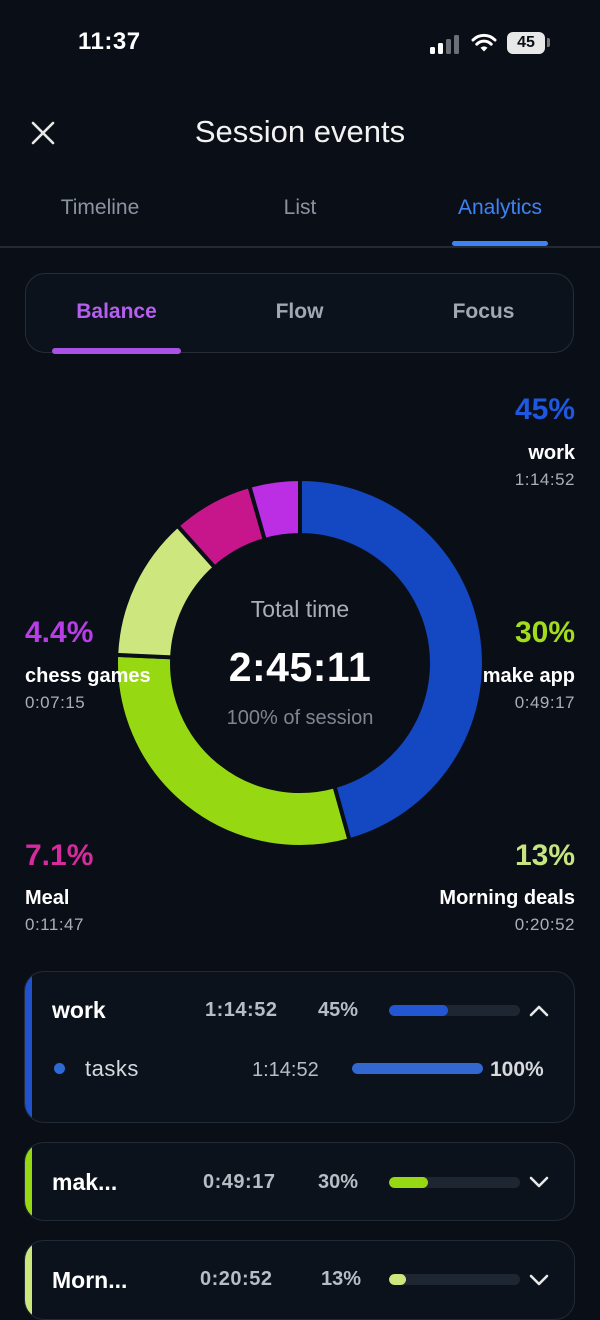 This screenshot has width=600, height=1320. Describe the element at coordinates (299, 1047) in the screenshot. I see `category-card-work` at that location.